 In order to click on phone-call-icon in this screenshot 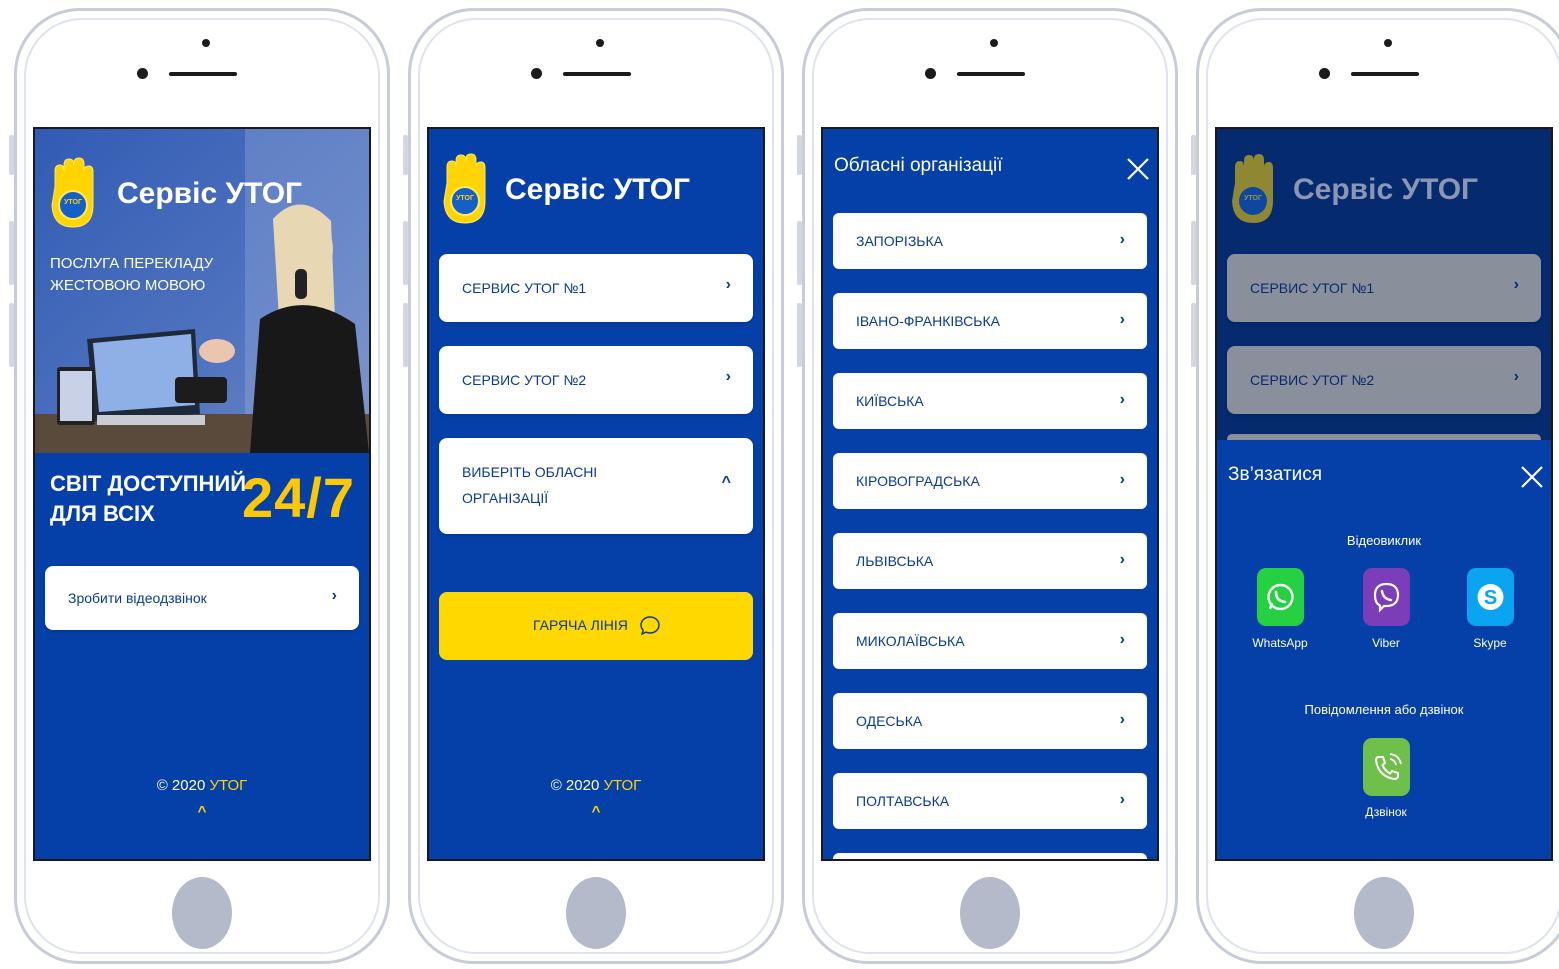, I will do `click(1388, 767)`.